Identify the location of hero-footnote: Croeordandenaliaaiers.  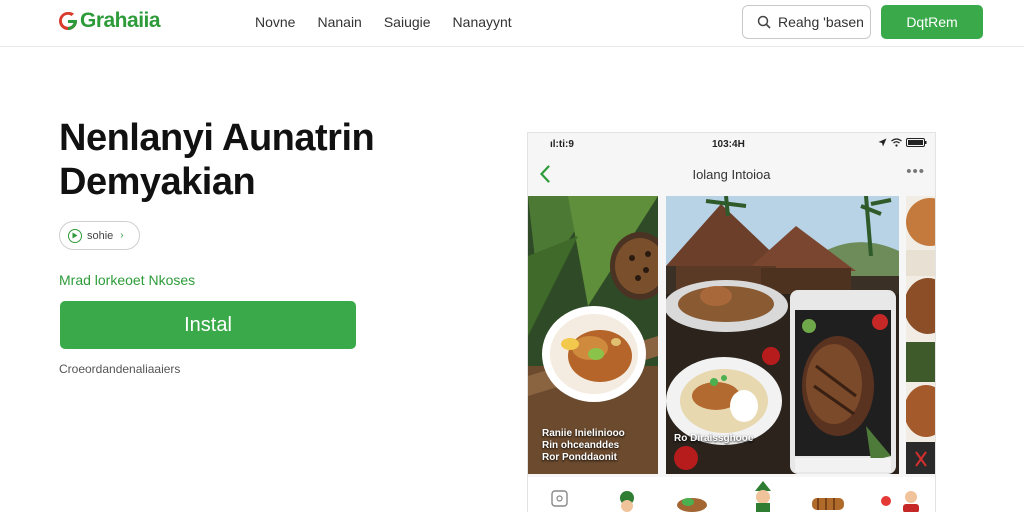
(120, 369).